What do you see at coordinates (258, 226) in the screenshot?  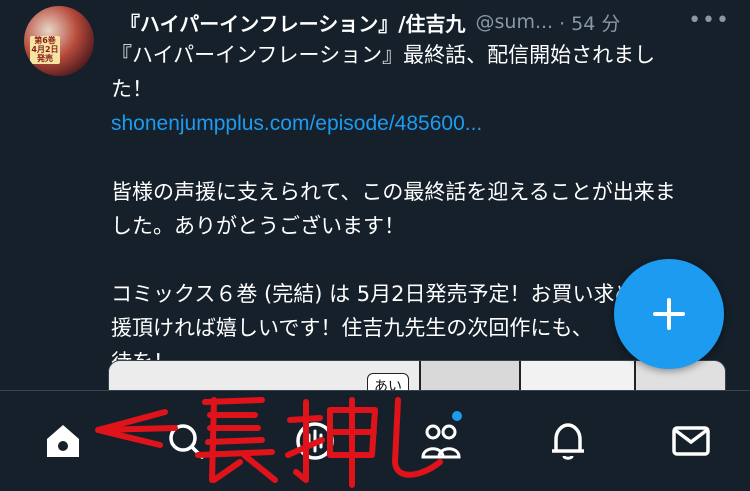 I see `tweet-text-line: した。ありがとうございます！` at bounding box center [258, 226].